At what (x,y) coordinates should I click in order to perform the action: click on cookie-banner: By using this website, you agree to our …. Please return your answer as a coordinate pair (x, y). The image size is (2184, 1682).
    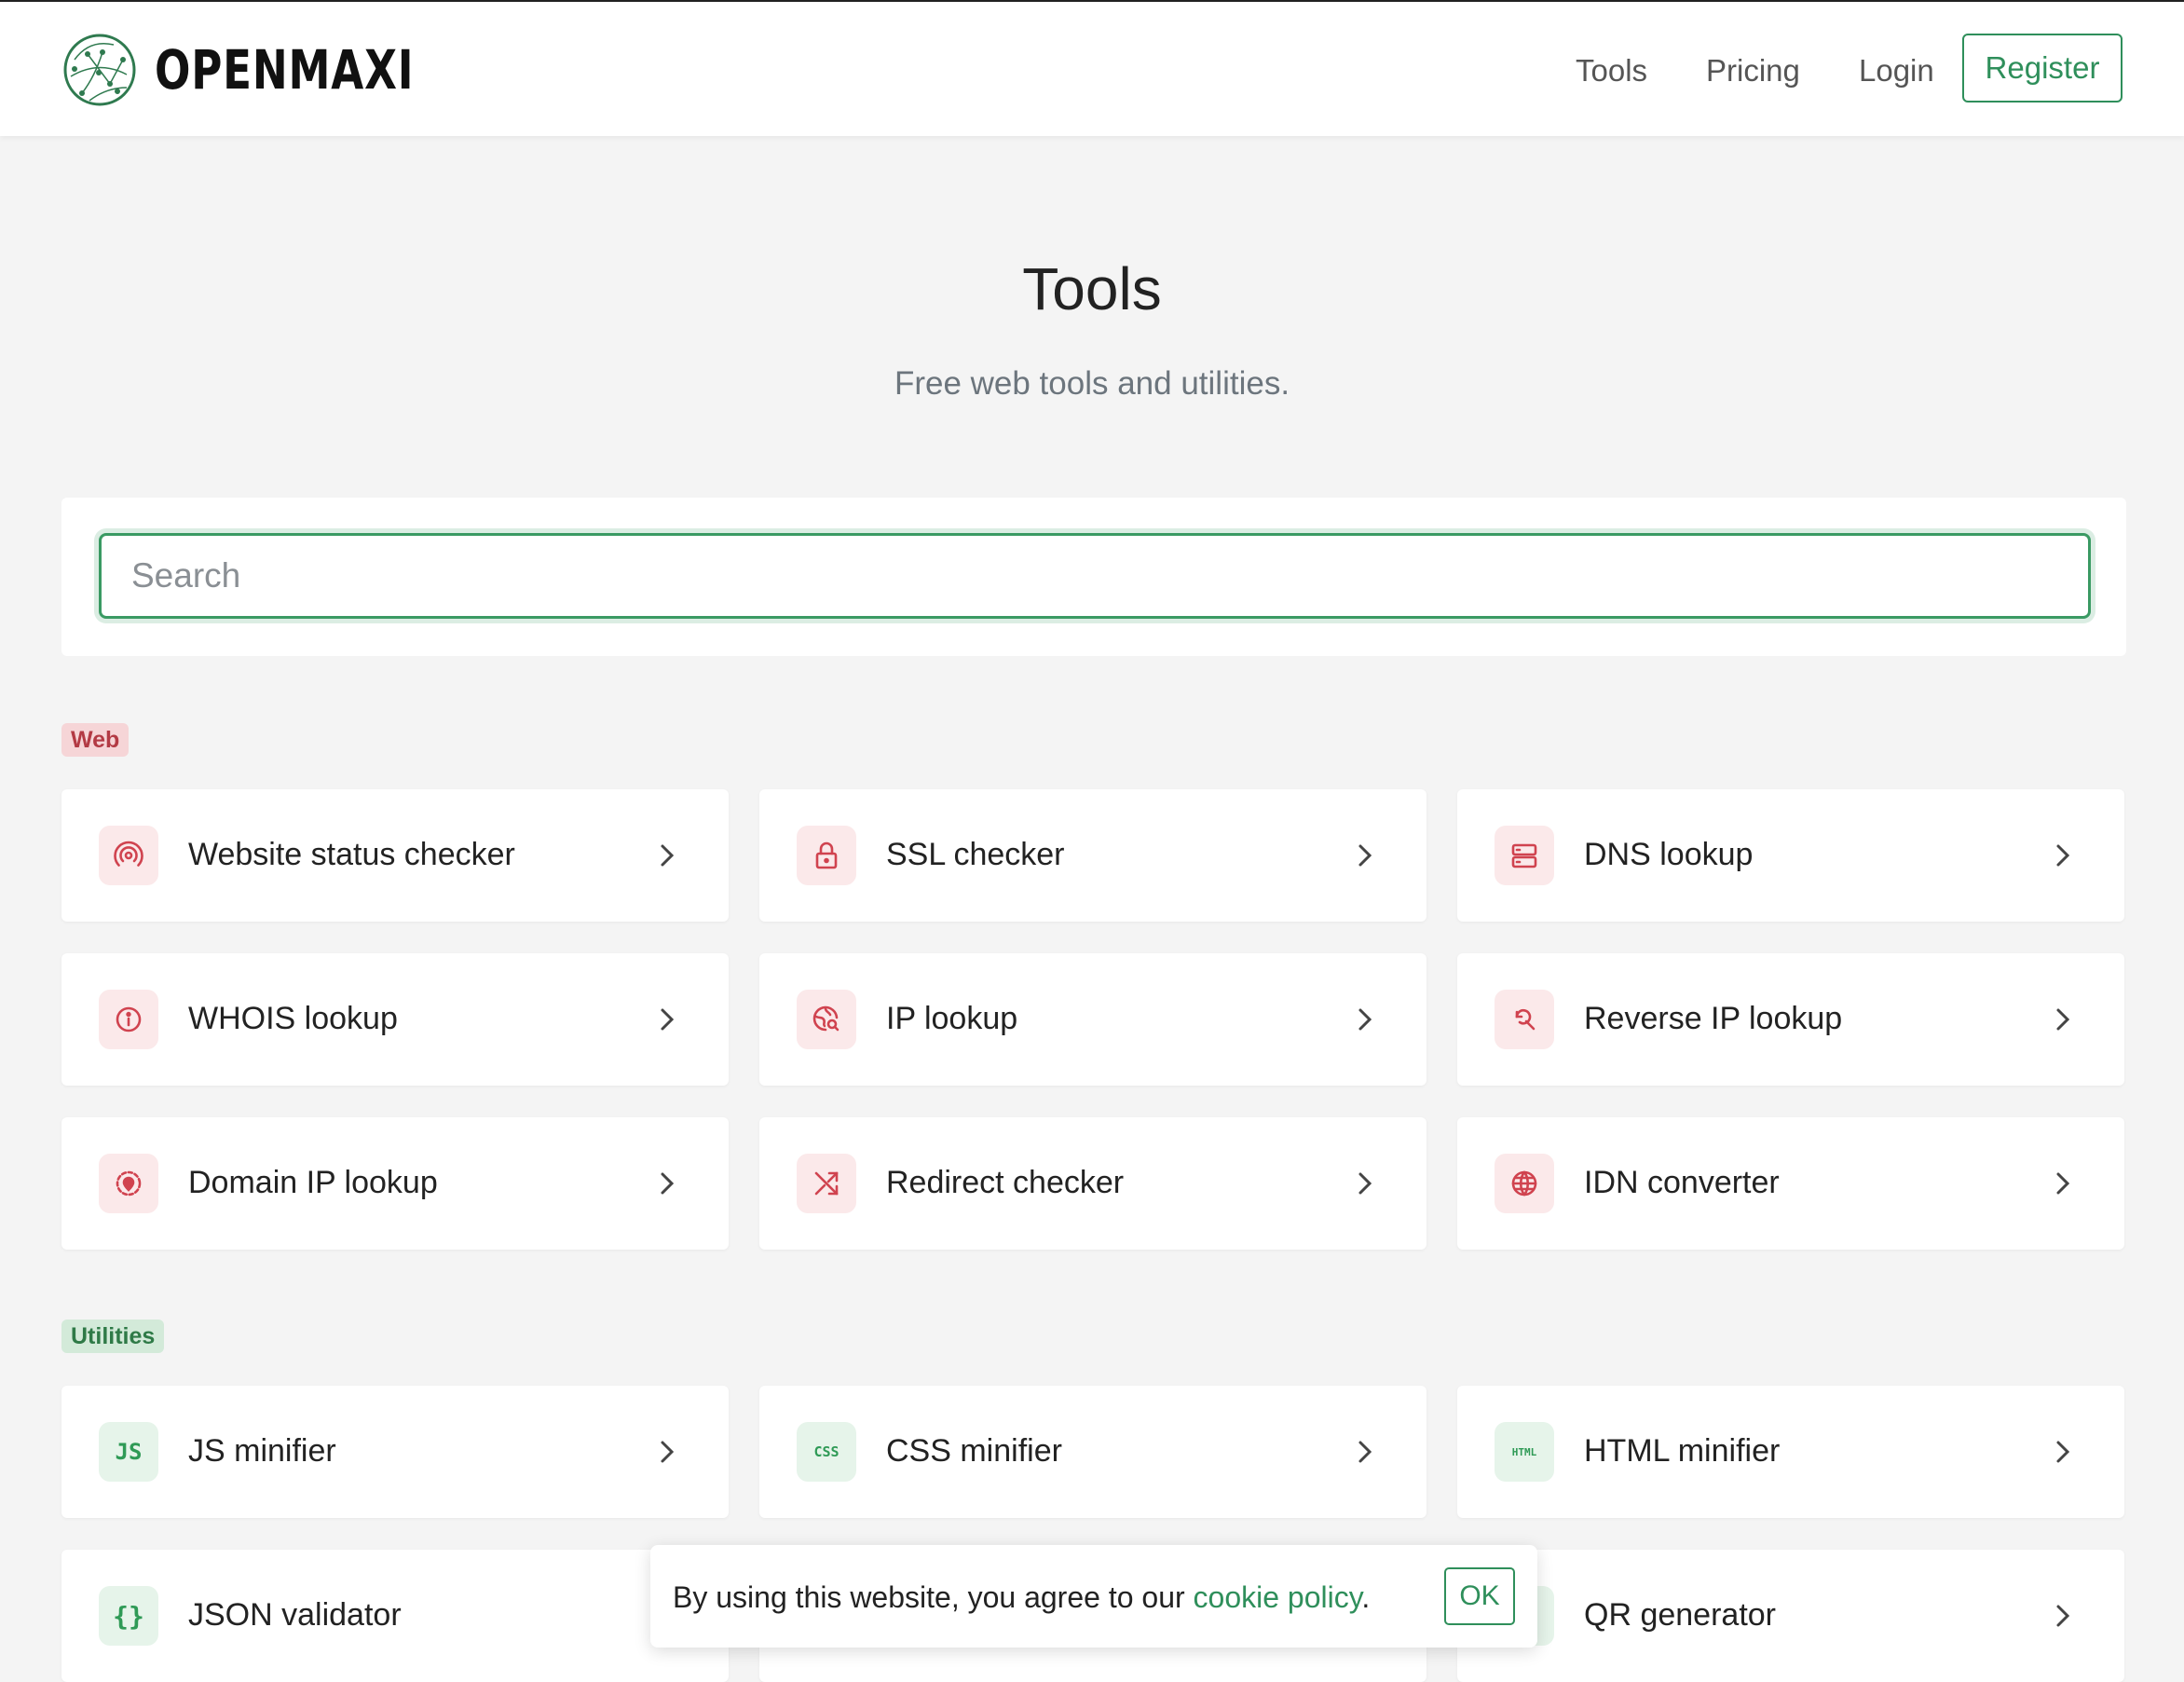
    Looking at the image, I should click on (1093, 1597).